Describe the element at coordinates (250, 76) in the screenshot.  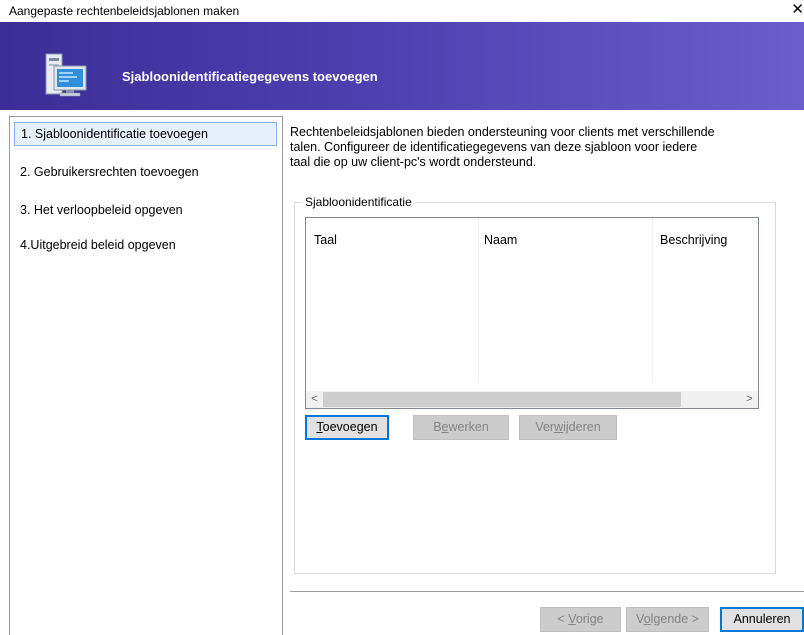
I see `banner-title: Sjabloonidentificatiegegevens toevoegen` at that location.